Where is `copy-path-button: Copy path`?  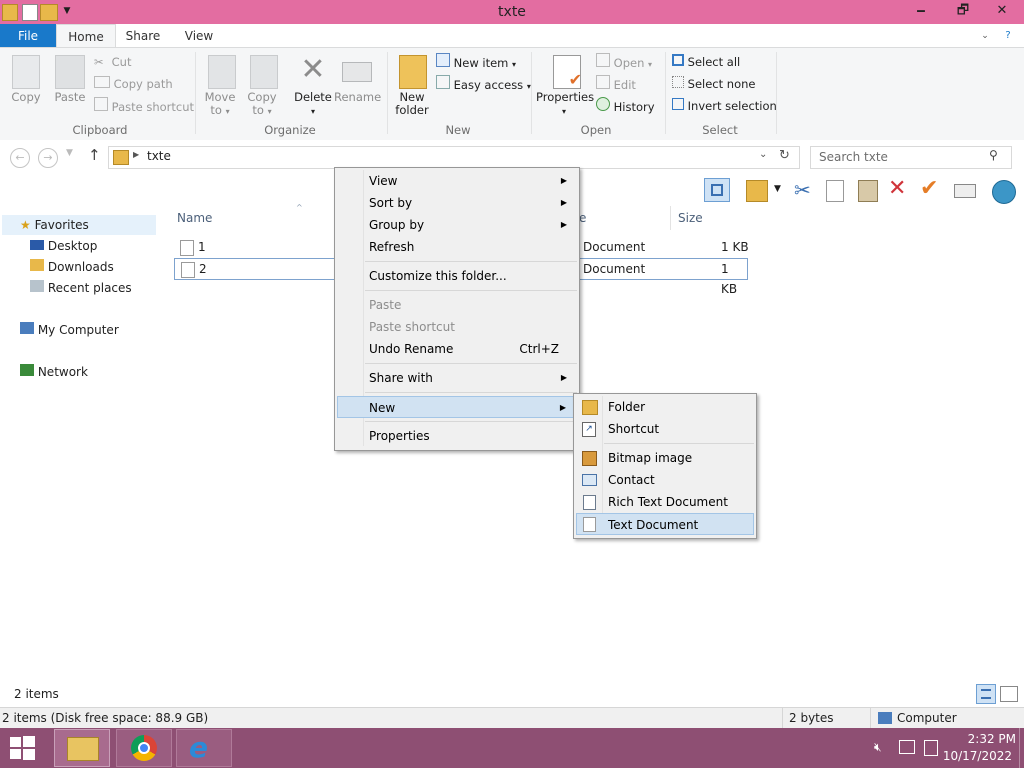
copy-path-button: Copy path is located at coordinates (133, 84).